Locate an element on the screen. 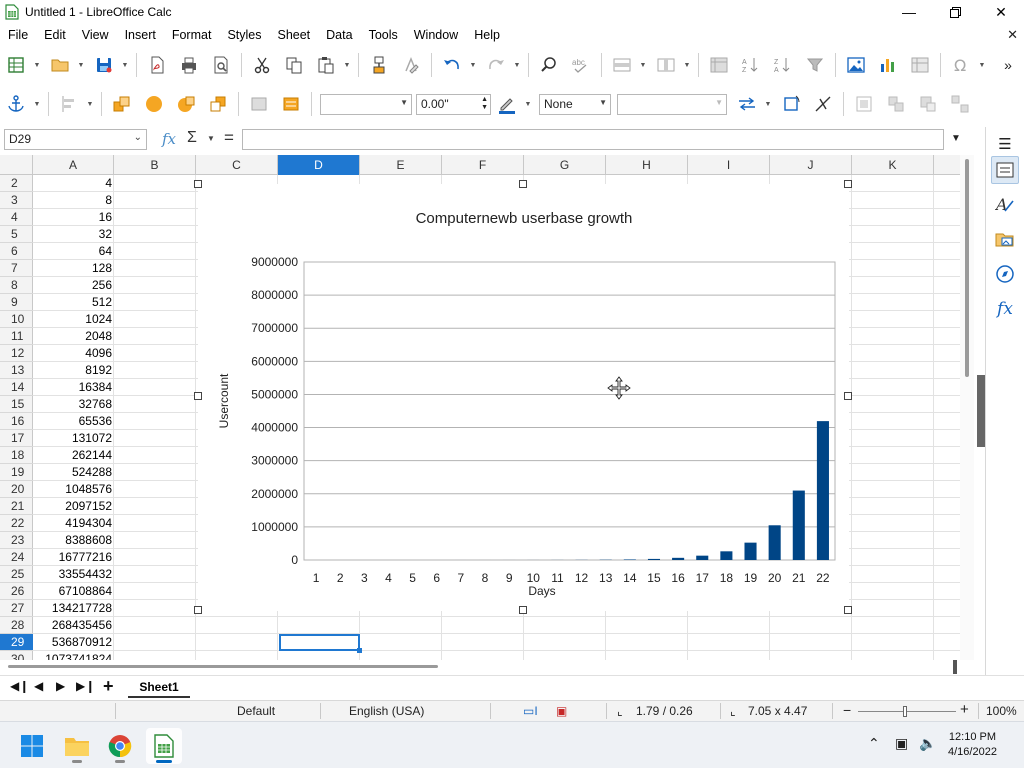 The height and width of the screenshot is (768, 1024). styles-icon: A is located at coordinates (1005, 204).